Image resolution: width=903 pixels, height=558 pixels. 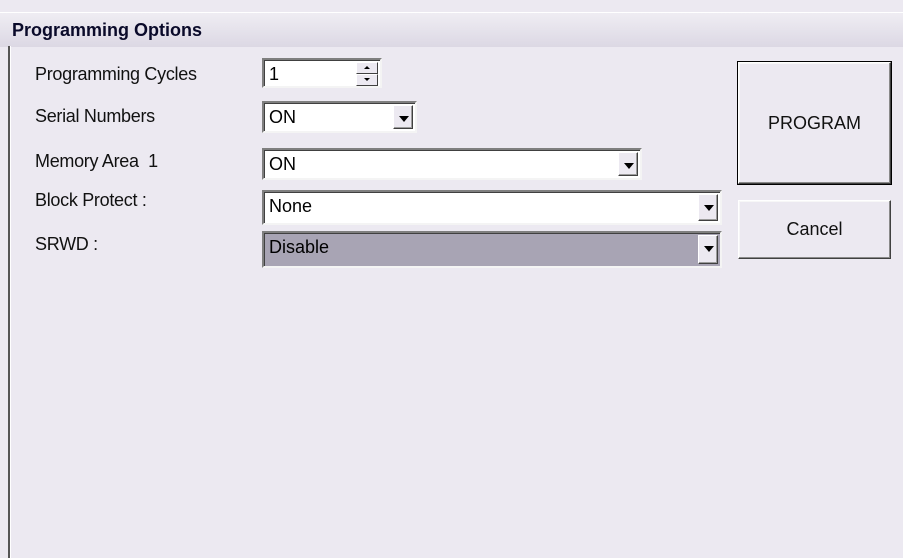 What do you see at coordinates (91, 200) in the screenshot?
I see `block-protect-label: Block Protect :` at bounding box center [91, 200].